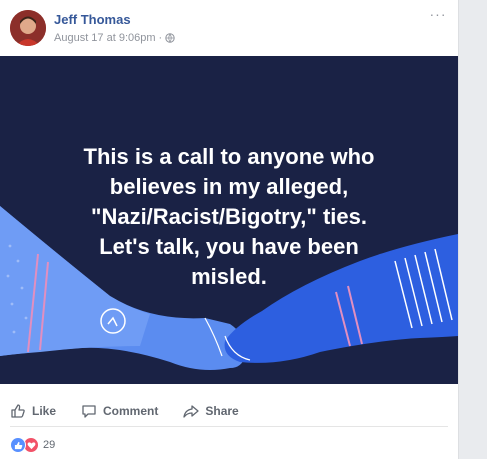 The height and width of the screenshot is (459, 487). Describe the element at coordinates (49, 445) in the screenshot. I see `reaction-count: 29` at that location.